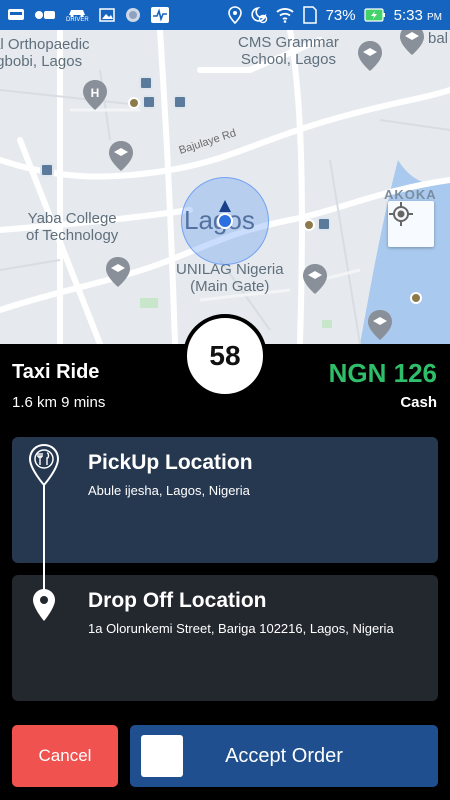  I want to click on status-time-value: 5:33, so click(408, 15).